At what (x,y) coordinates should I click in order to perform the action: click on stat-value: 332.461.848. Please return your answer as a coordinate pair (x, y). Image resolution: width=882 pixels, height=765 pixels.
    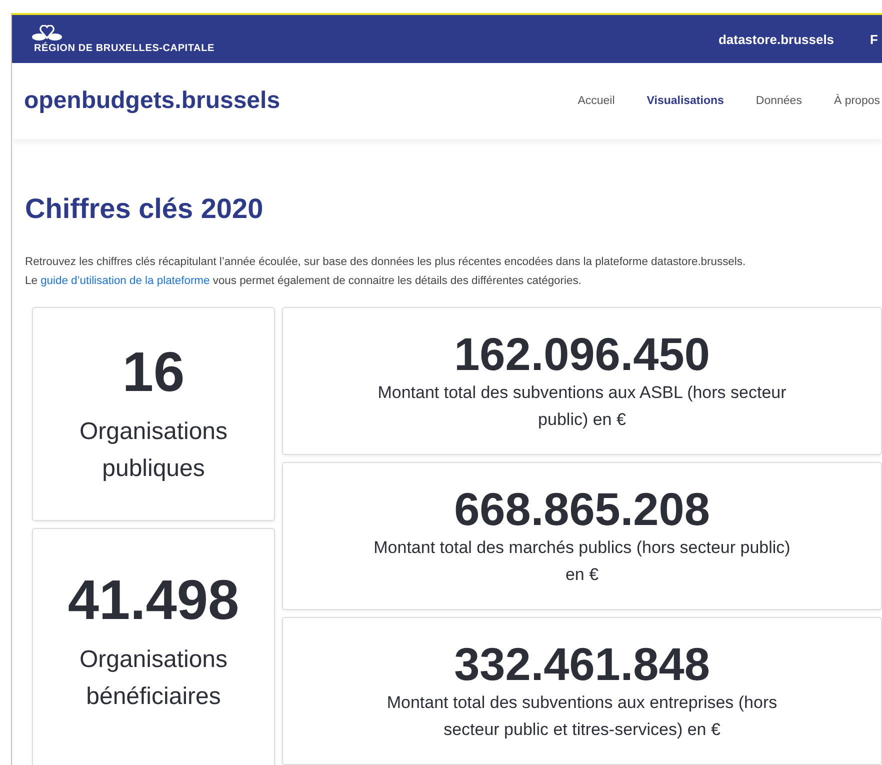
    Looking at the image, I should click on (582, 664).